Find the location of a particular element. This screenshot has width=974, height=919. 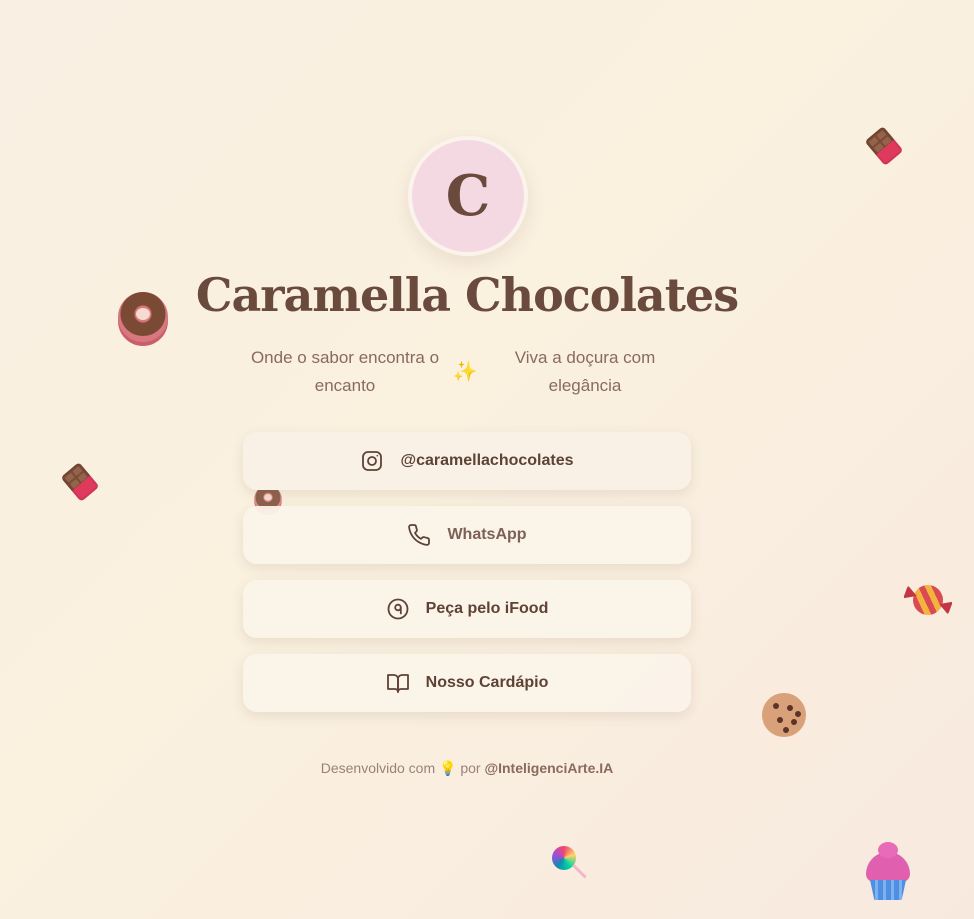

tagline-left: Onde o sabor encontra o encanto is located at coordinates (345, 371).